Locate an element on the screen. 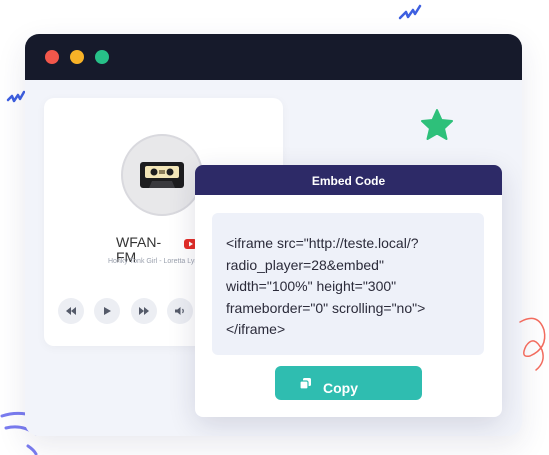  star-icon is located at coordinates (437, 127).